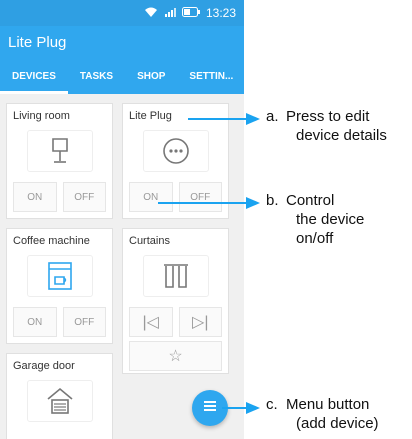  What do you see at coordinates (200, 322) in the screenshot?
I see `next-button: ▷|` at bounding box center [200, 322].